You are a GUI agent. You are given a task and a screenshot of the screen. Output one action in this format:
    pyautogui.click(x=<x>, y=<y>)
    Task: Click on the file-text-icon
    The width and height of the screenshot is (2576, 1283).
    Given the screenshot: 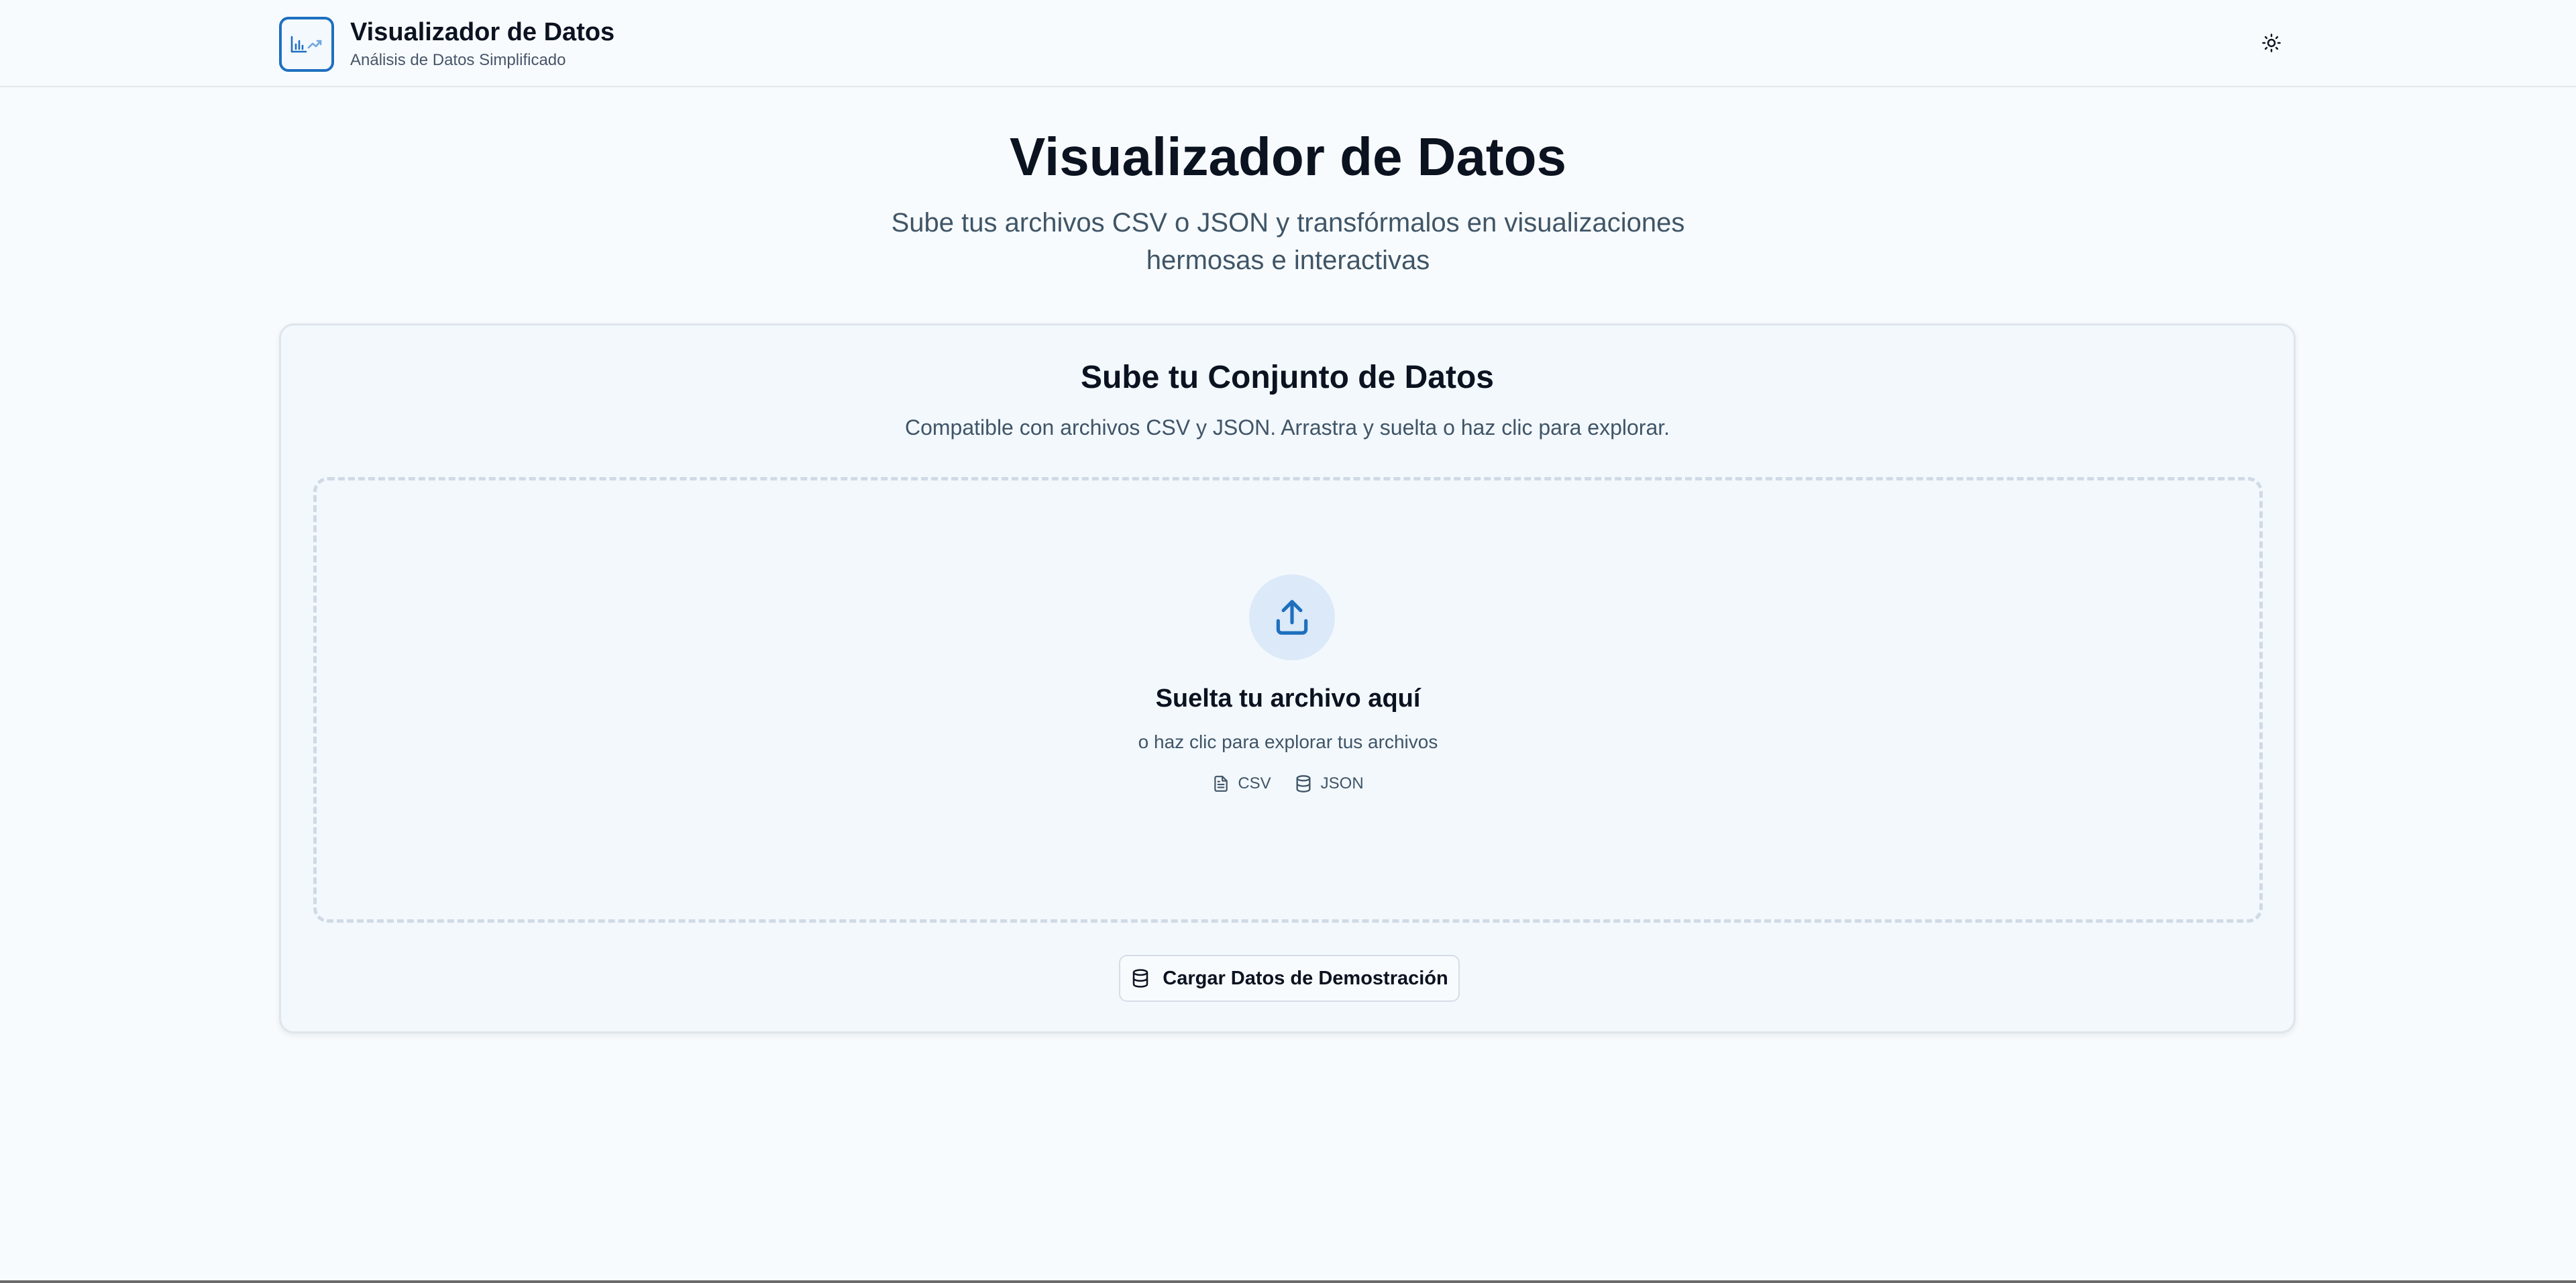 What is the action you would take?
    pyautogui.click(x=1221, y=784)
    